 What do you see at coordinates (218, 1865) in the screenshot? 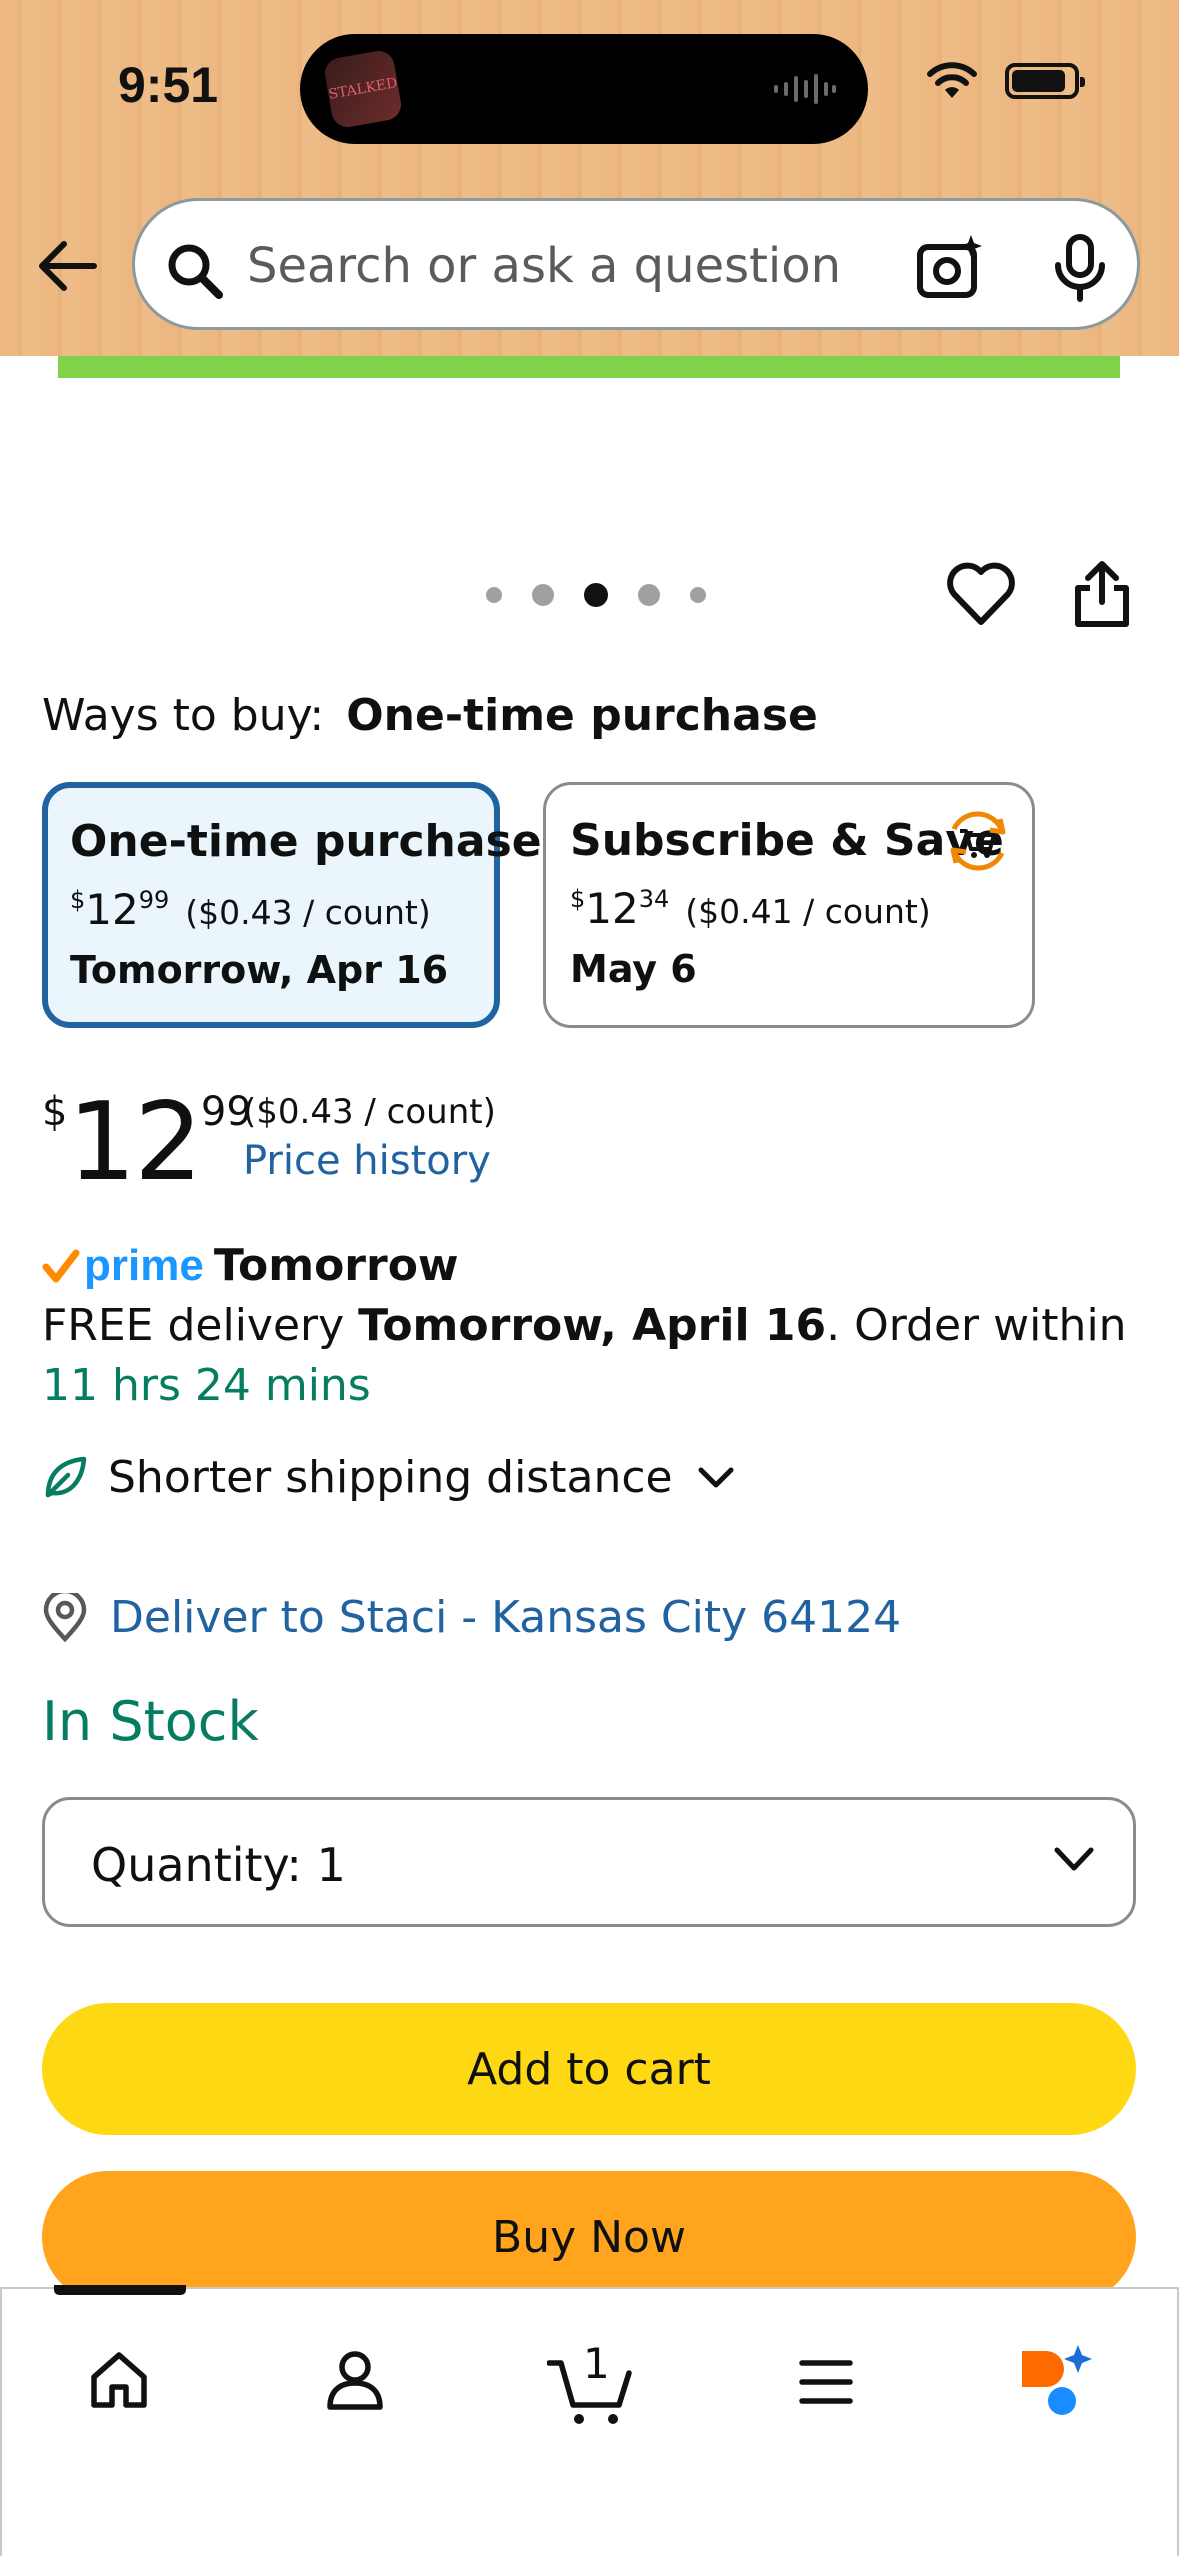
I see `quantity-text: Quantity: 1` at bounding box center [218, 1865].